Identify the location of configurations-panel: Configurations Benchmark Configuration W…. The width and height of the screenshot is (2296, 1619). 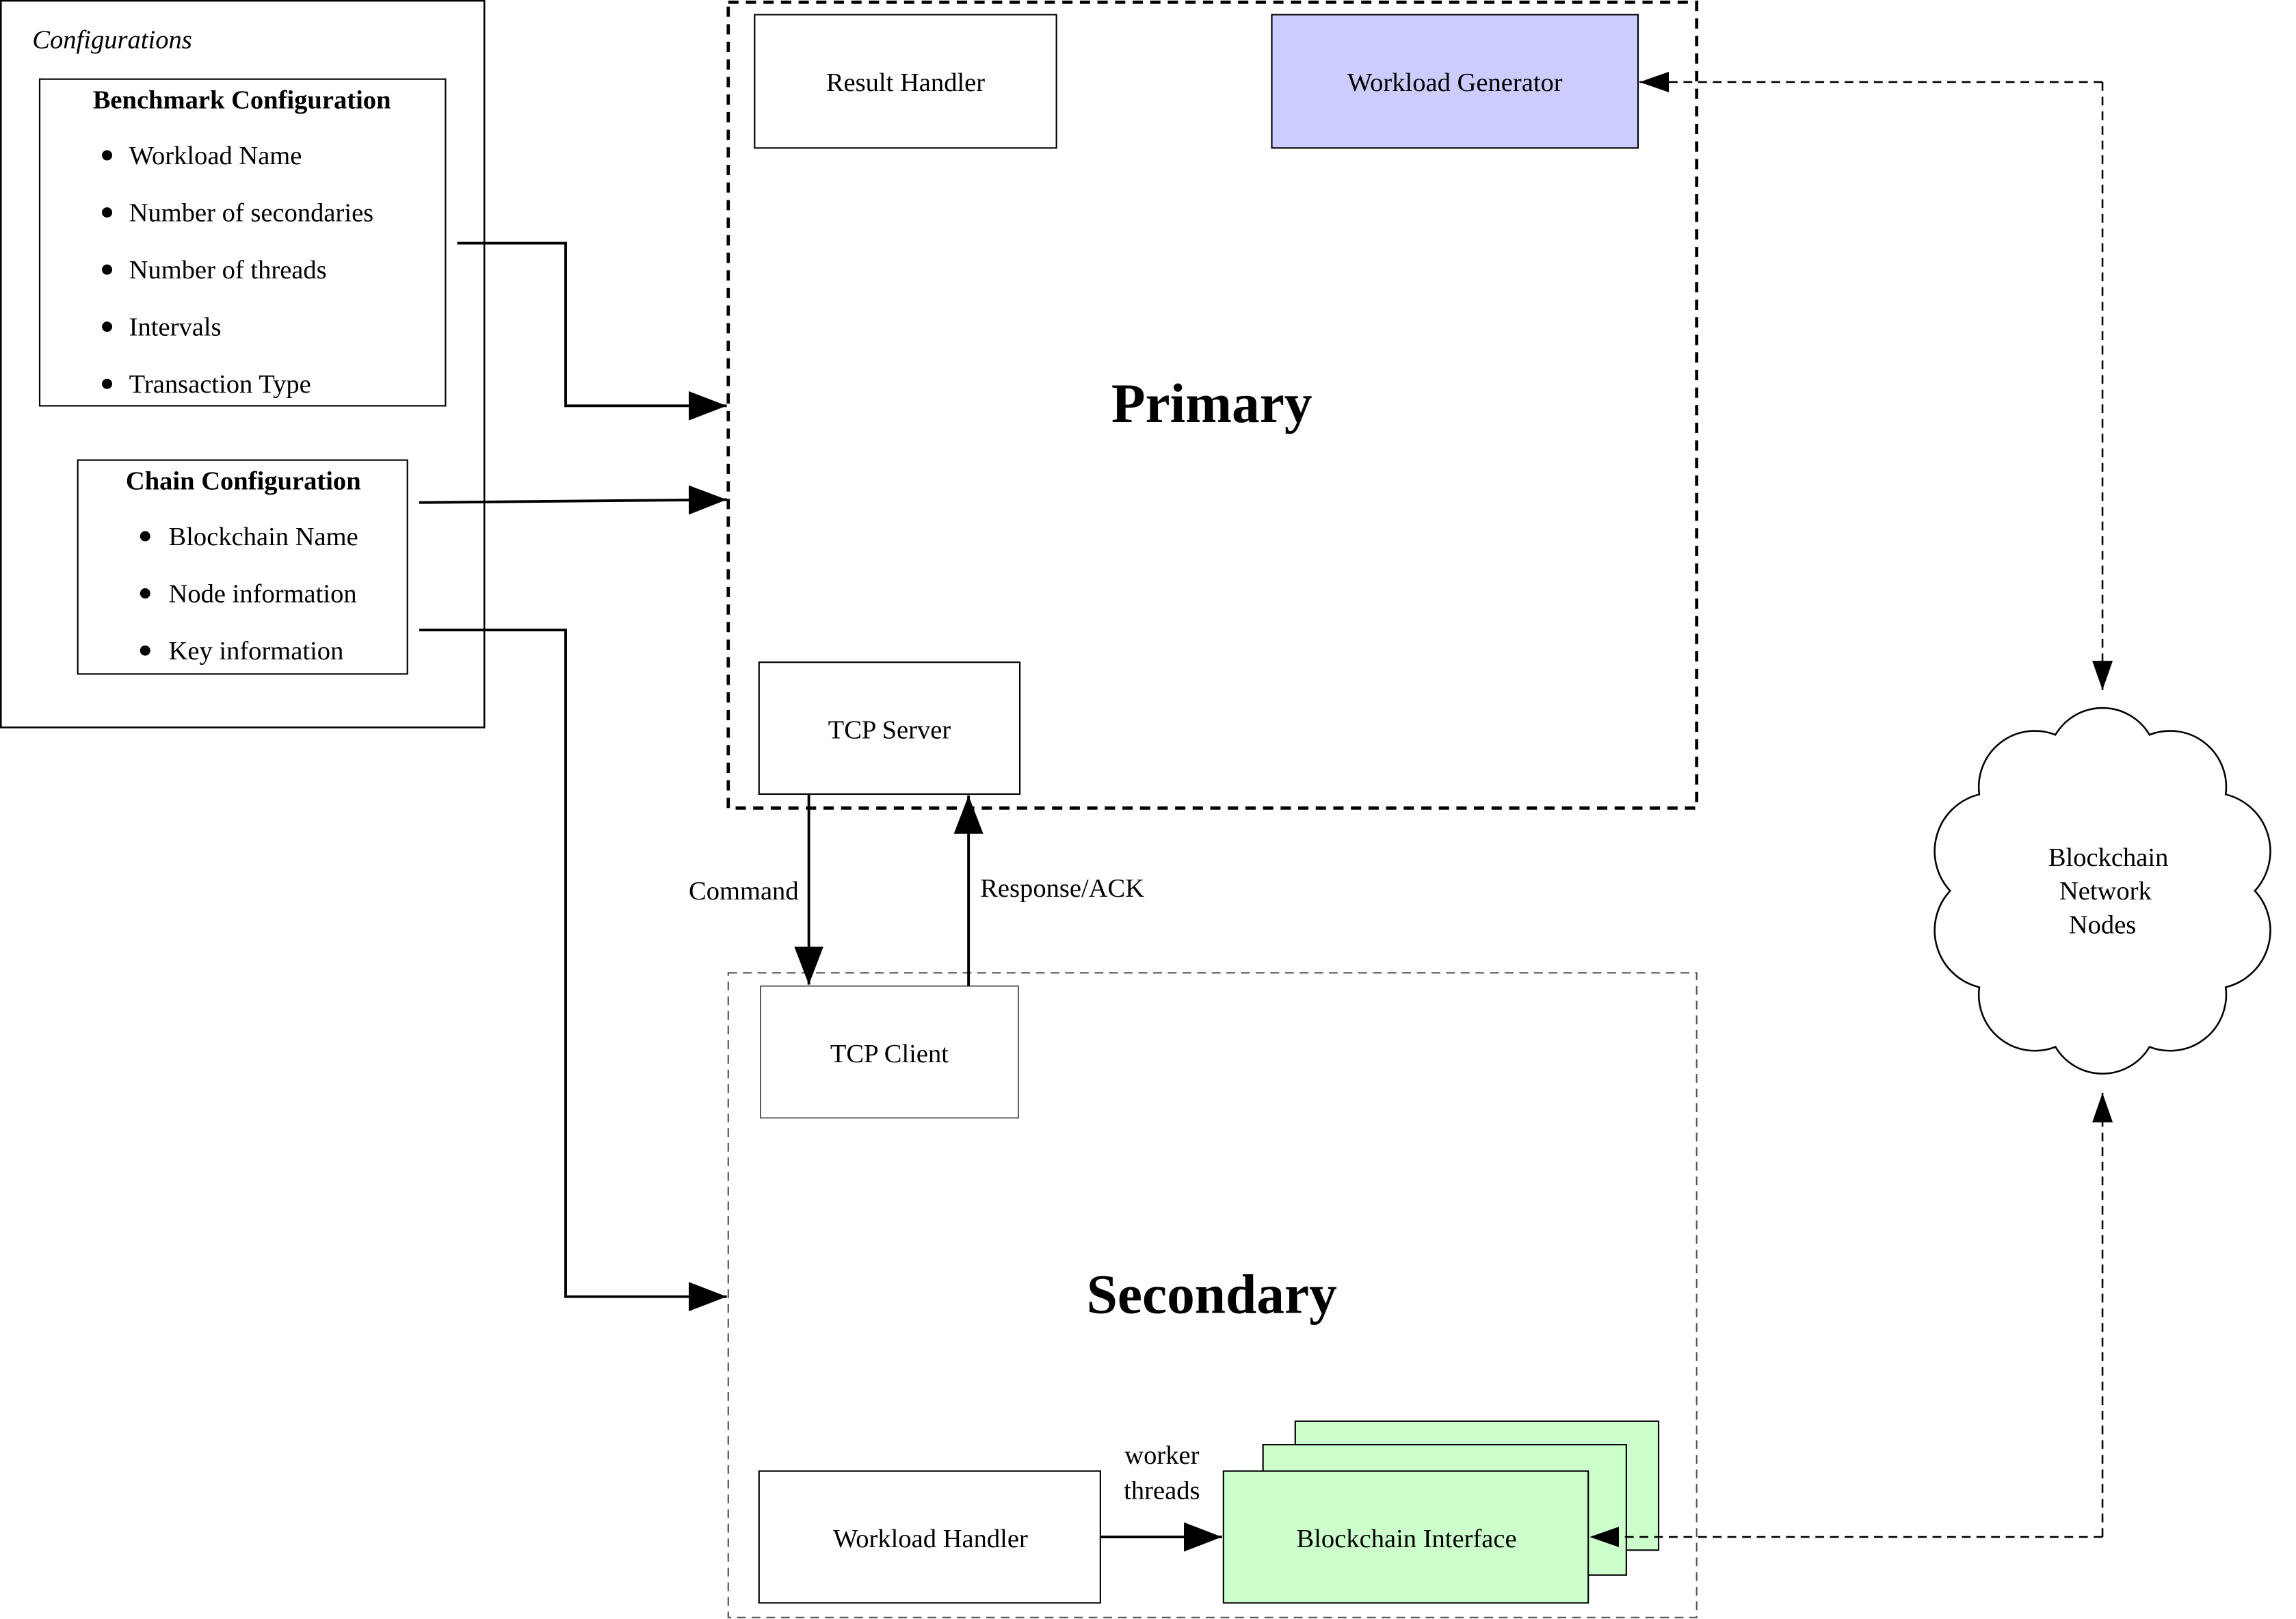
(243, 364).